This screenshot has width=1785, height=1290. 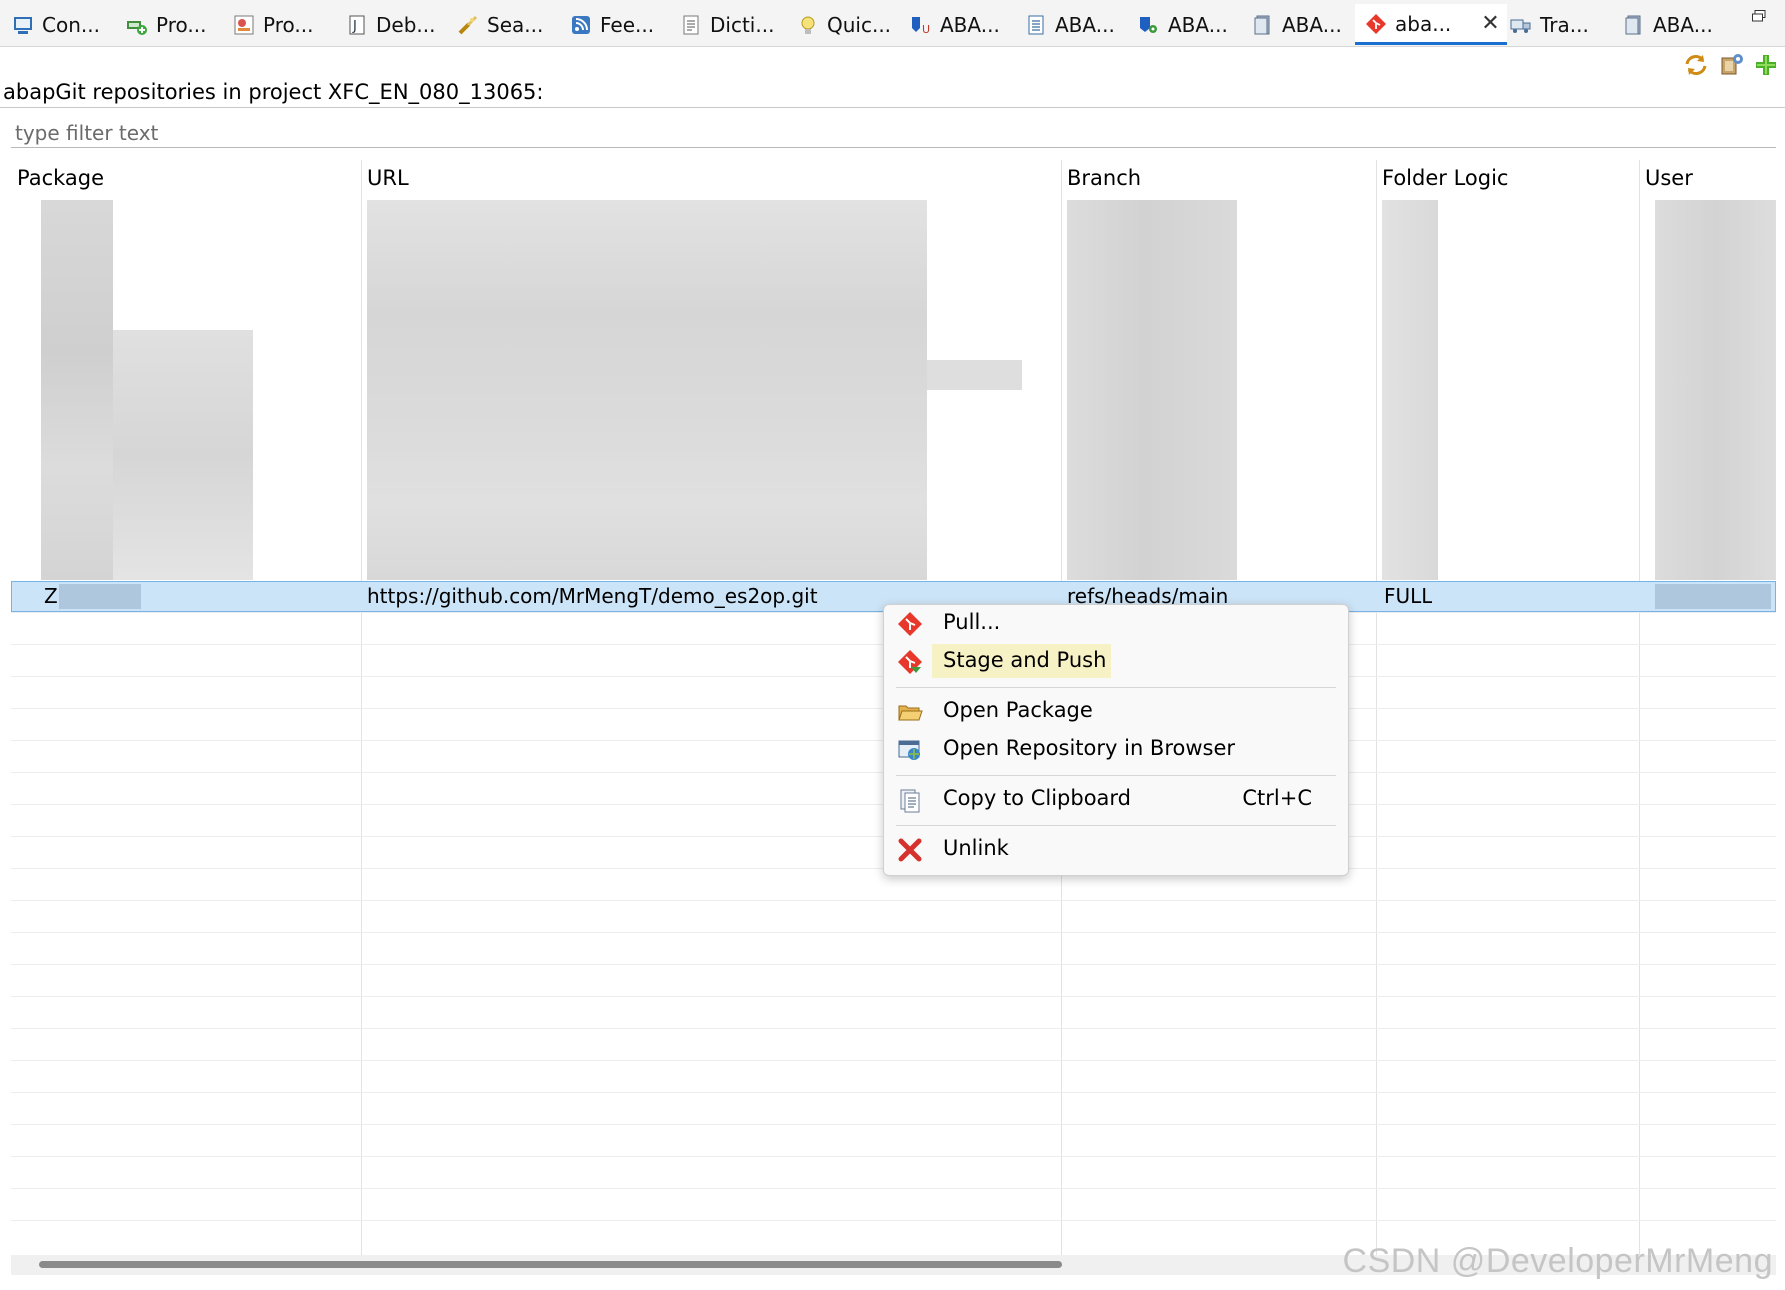 I want to click on menu-item-label: Open Package, so click(x=1018, y=710).